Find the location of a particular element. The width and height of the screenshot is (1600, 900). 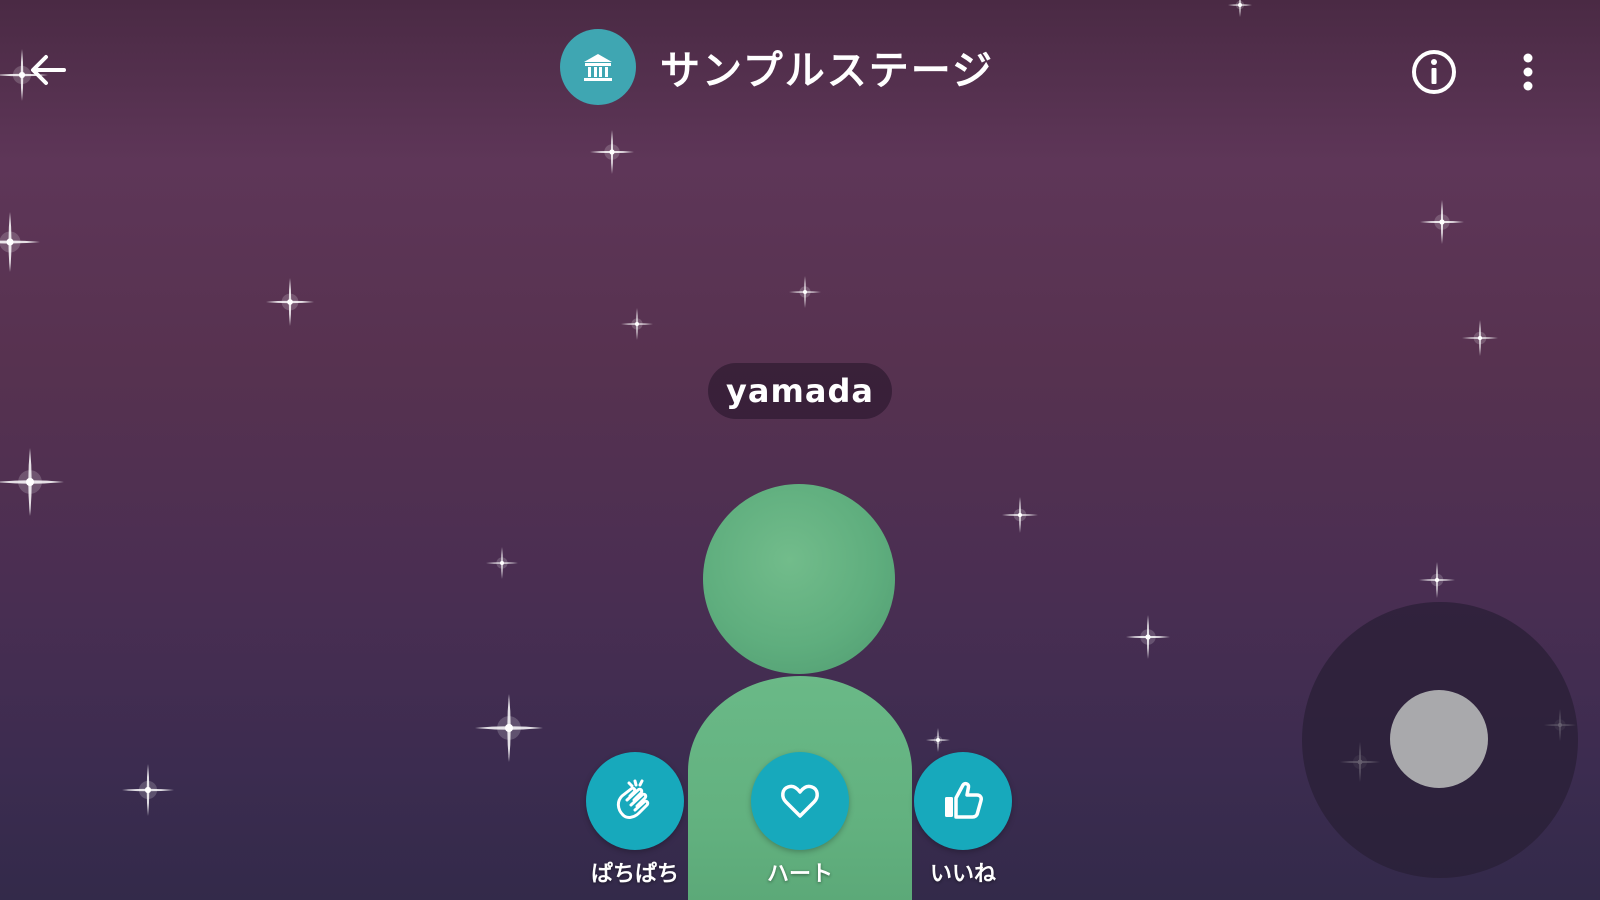

more-vertical-icon is located at coordinates (1528, 72).